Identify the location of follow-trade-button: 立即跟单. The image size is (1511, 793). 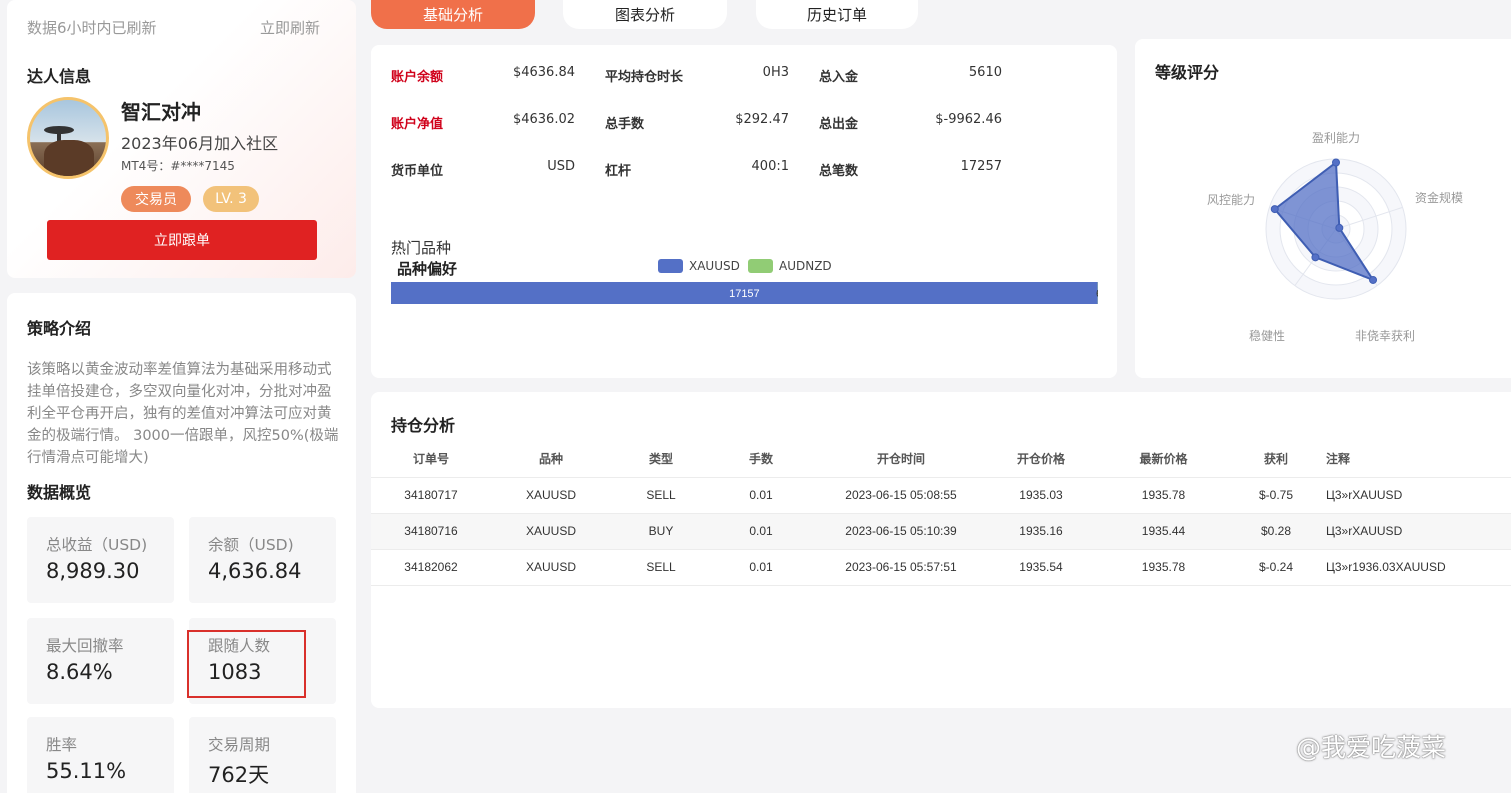
(182, 240).